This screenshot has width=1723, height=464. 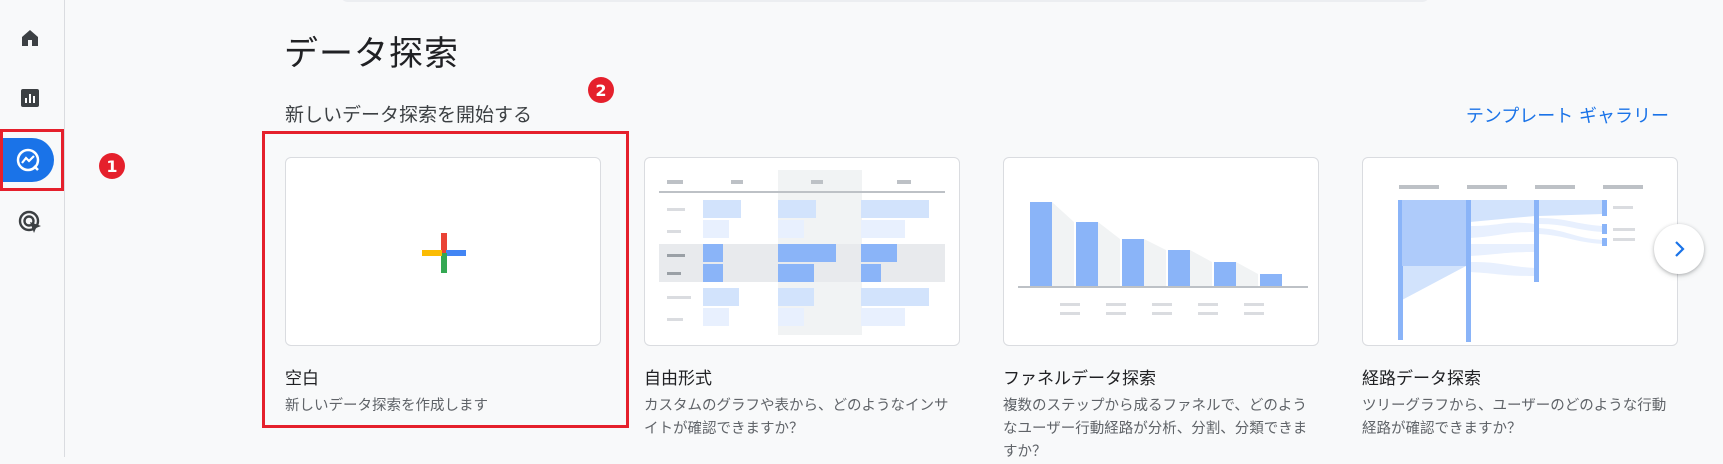 I want to click on annotation-badge-2: 2, so click(x=601, y=90).